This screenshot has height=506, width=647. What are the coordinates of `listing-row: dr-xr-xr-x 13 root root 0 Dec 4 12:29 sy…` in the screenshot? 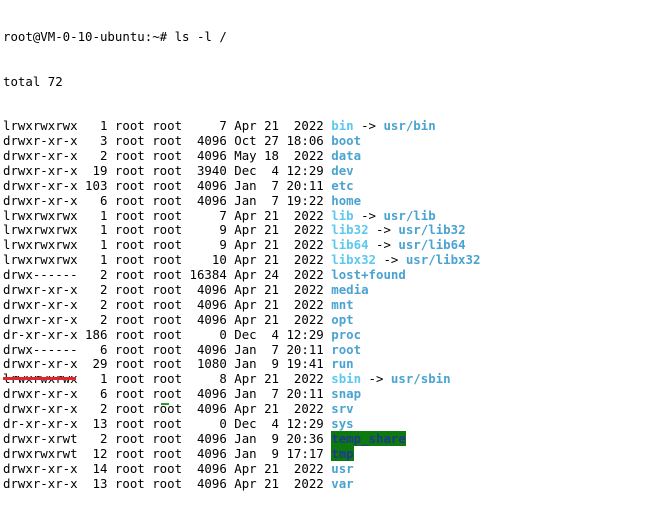 It's located at (323, 424).